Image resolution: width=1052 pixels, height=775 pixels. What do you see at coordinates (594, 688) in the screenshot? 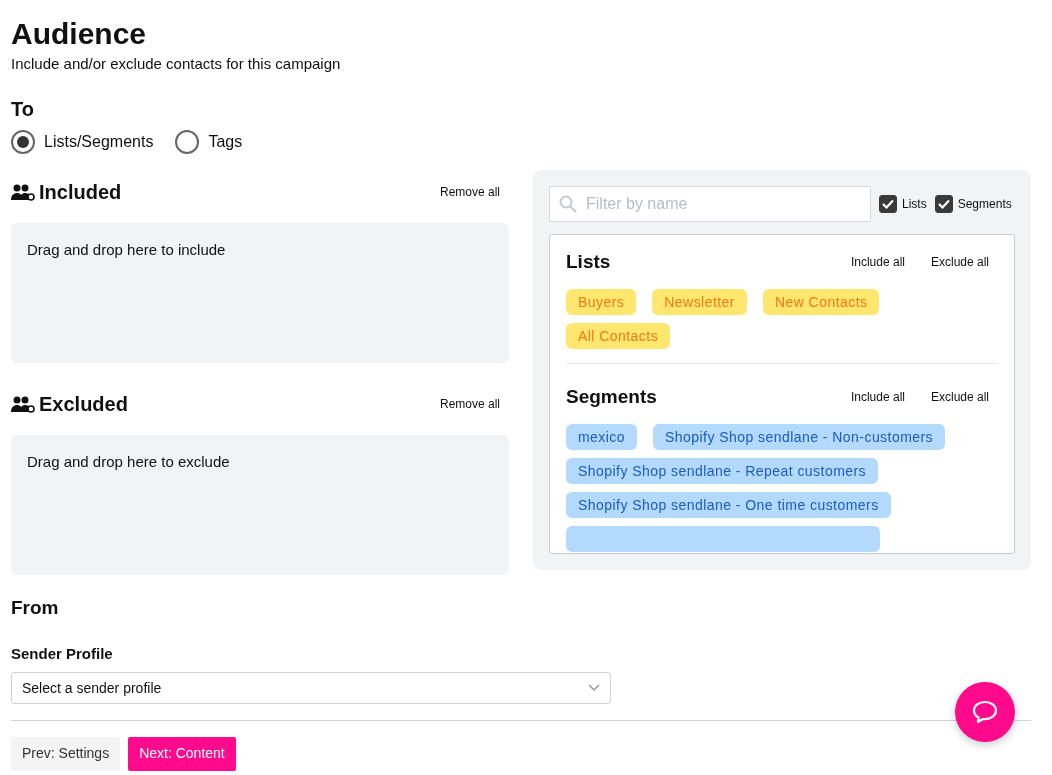
I see `chevron-down-icon` at bounding box center [594, 688].